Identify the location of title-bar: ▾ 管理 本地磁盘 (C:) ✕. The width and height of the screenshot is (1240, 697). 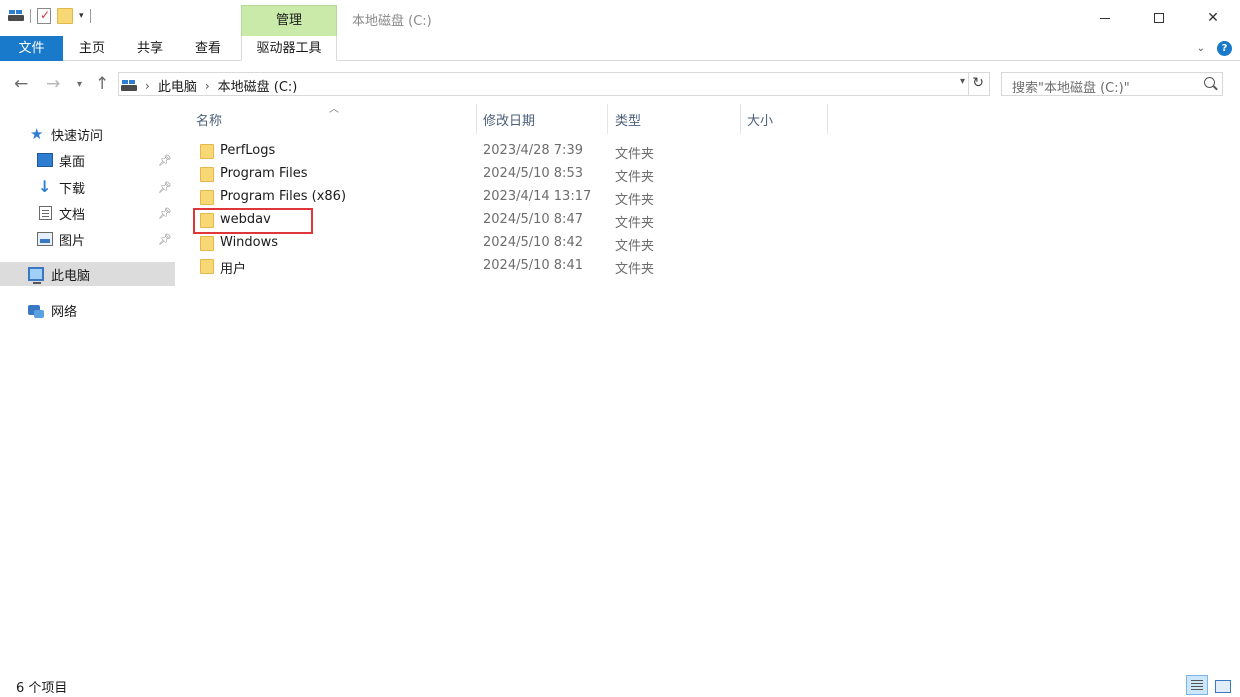
(620, 18).